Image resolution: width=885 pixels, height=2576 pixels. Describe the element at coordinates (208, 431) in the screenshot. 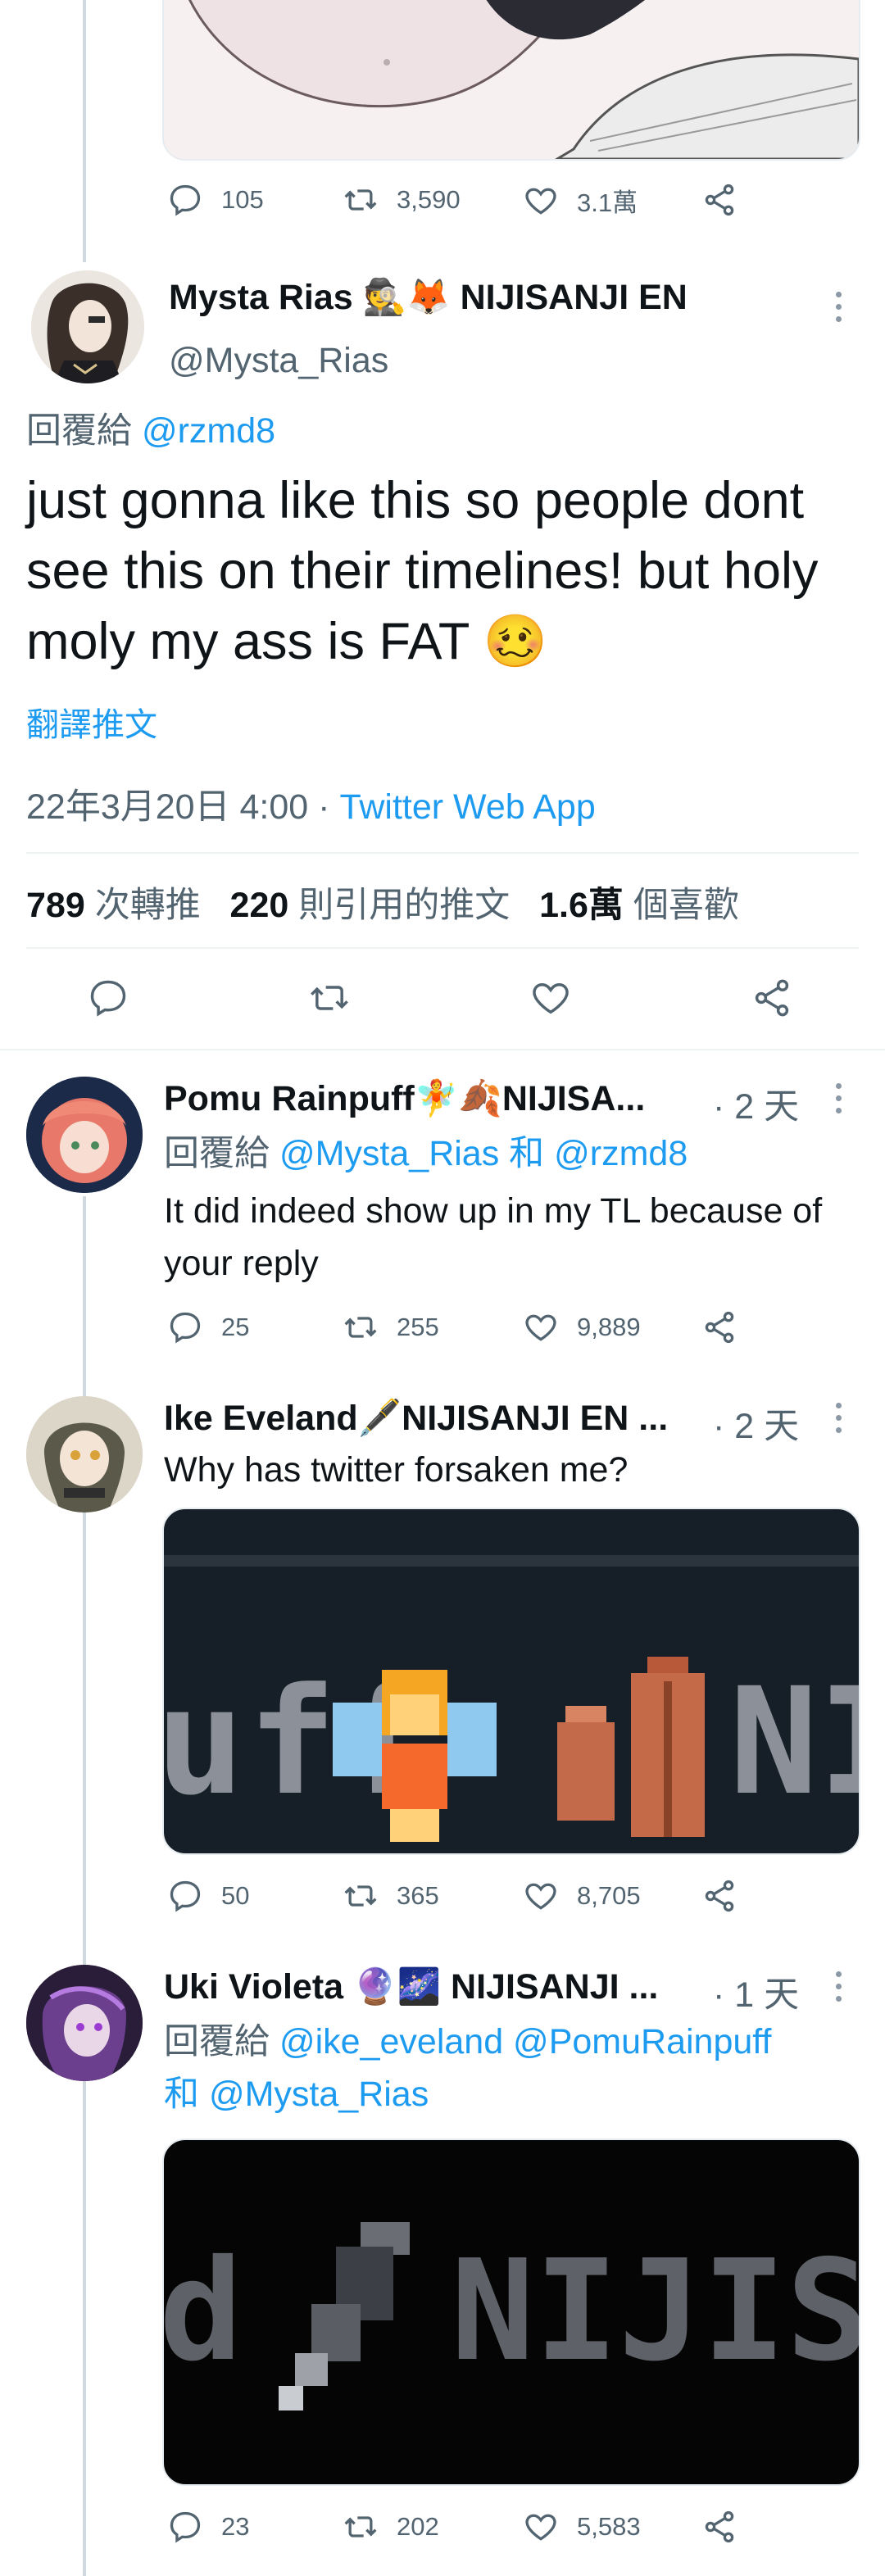

I see `reply-mention-rzmd8: @rzmd8` at that location.